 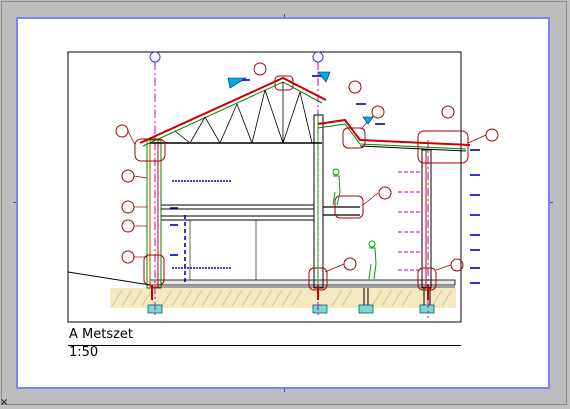 What do you see at coordinates (84, 352) in the screenshot?
I see `section-scale: 1:50` at bounding box center [84, 352].